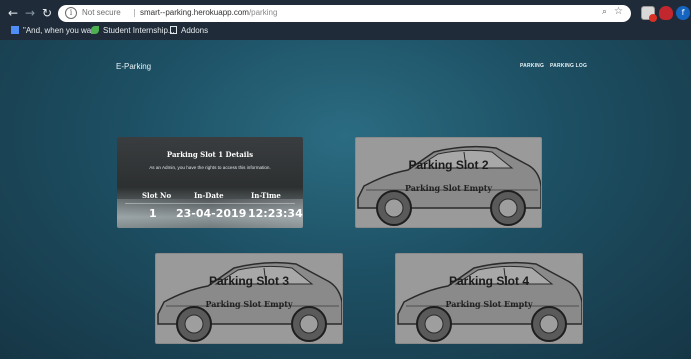  What do you see at coordinates (133, 66) in the screenshot?
I see `brand-logo: E-Parking` at bounding box center [133, 66].